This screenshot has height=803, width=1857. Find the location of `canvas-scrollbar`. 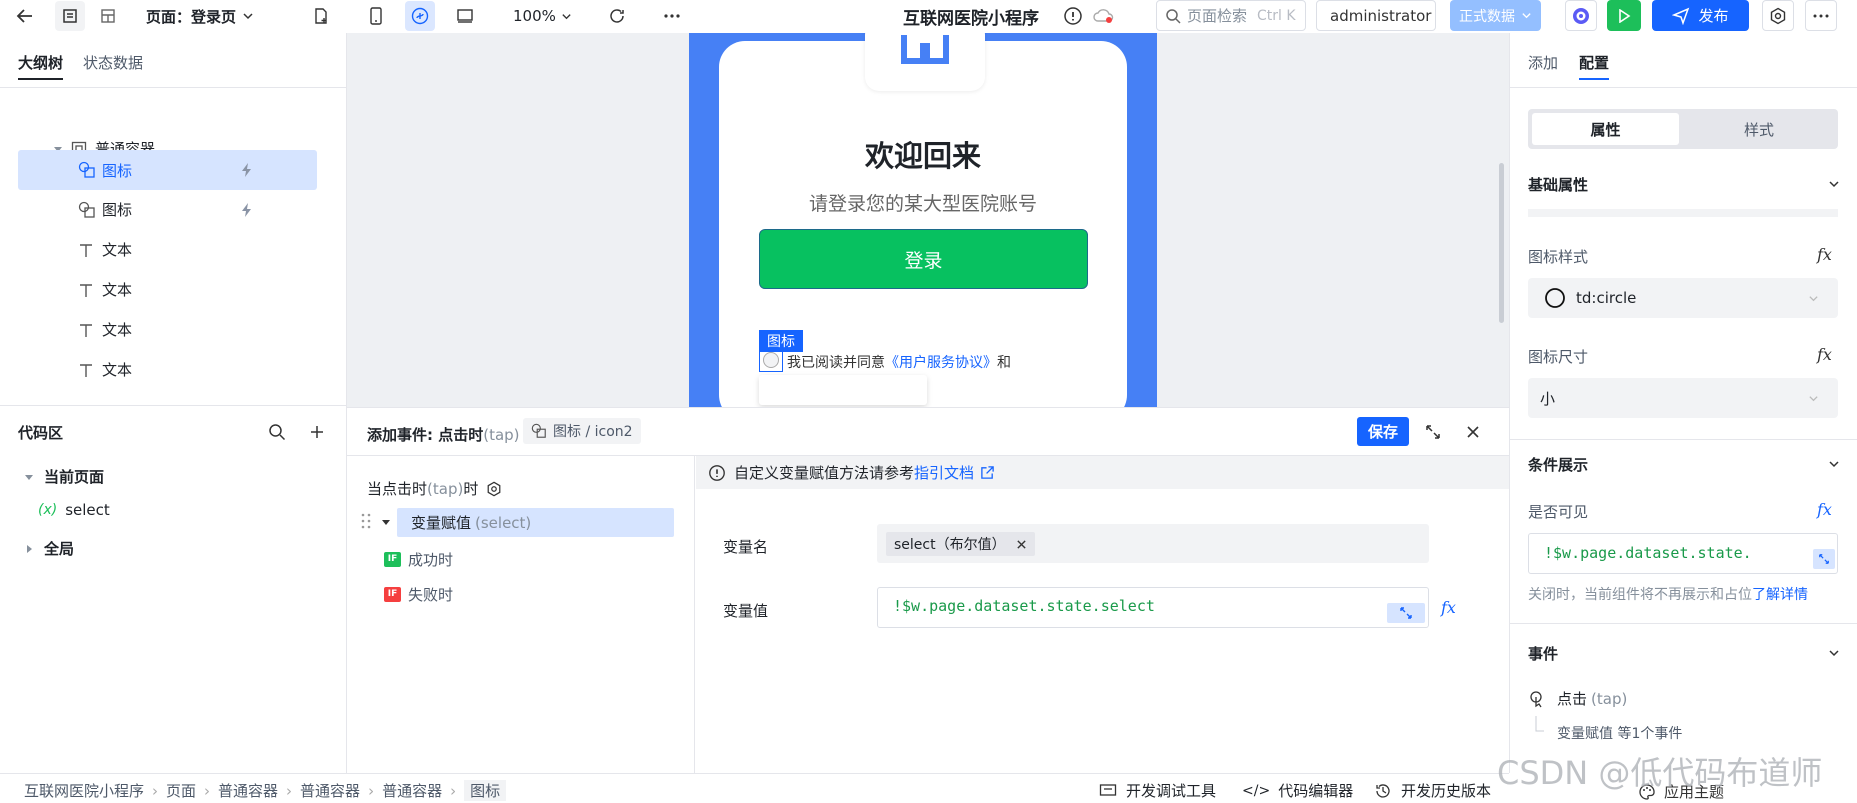

canvas-scrollbar is located at coordinates (1501, 243).